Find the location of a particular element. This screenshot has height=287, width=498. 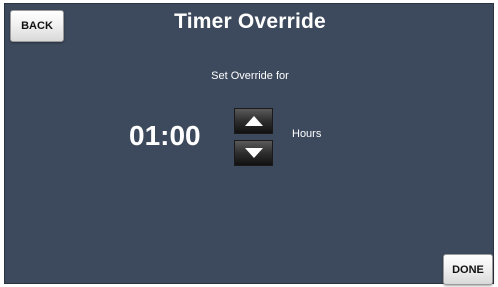

decrease-hours-button is located at coordinates (253, 153).